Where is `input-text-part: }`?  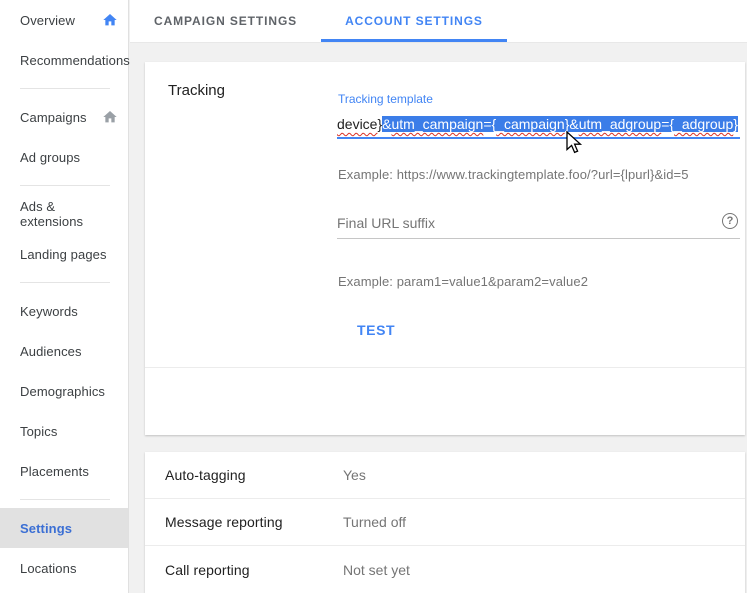
input-text-part: } is located at coordinates (735, 124).